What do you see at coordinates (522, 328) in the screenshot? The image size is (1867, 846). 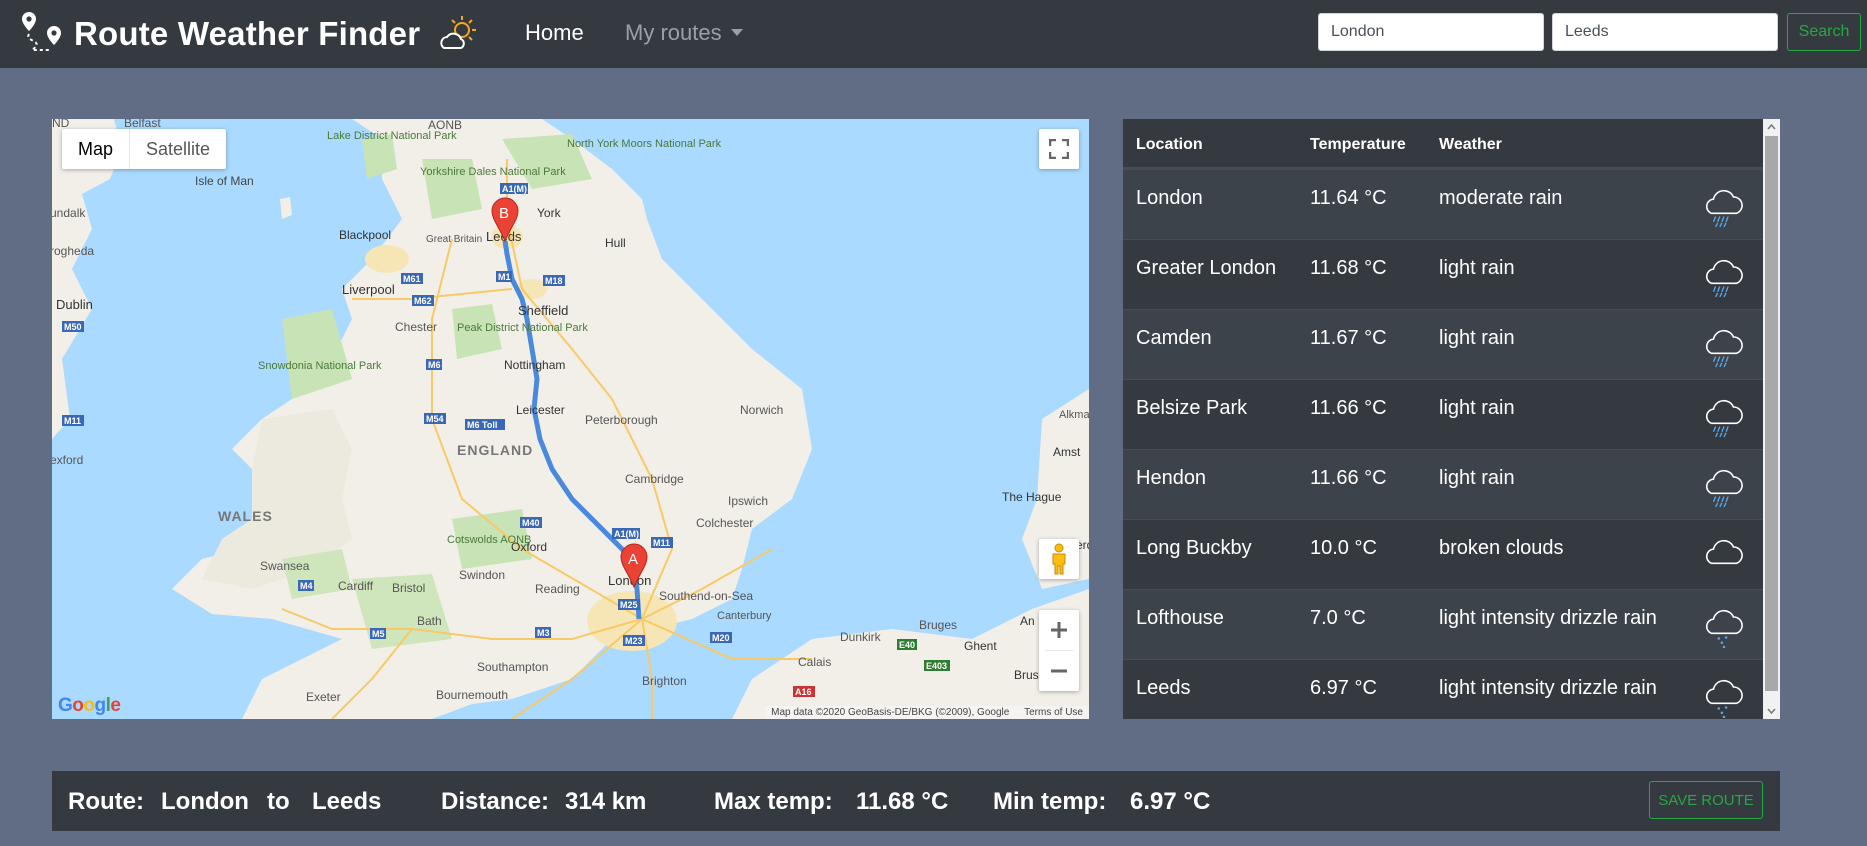 I see `map-label-peak-district: Peak District National Park` at bounding box center [522, 328].